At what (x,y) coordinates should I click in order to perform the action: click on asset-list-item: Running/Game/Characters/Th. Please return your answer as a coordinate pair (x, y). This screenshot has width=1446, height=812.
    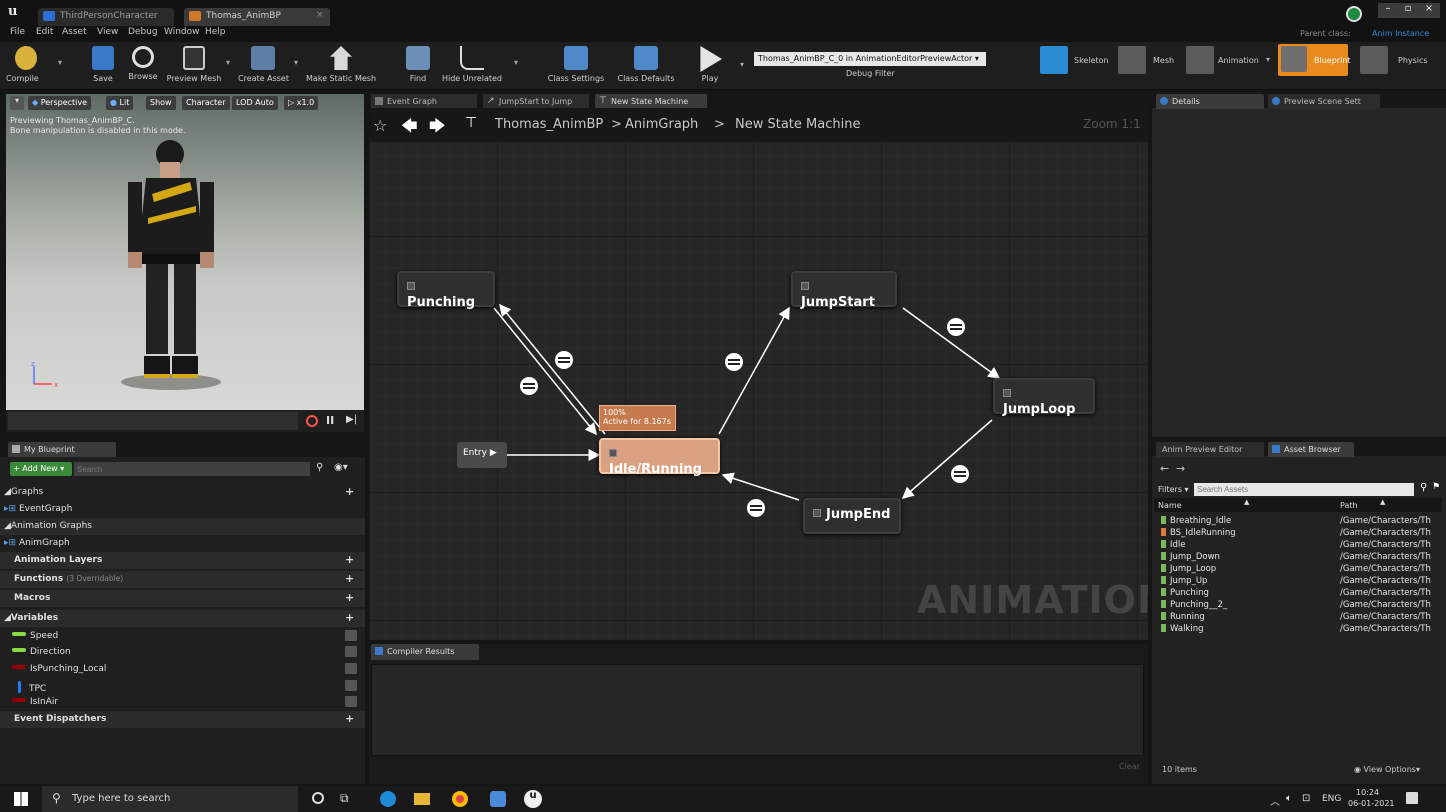
    Looking at the image, I should click on (1298, 618).